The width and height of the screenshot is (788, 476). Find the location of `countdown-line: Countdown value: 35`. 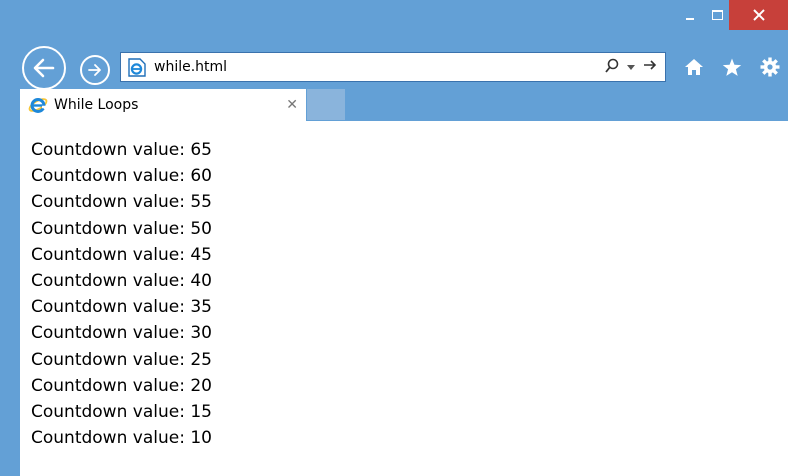

countdown-line: Countdown value: 35 is located at coordinates (121, 307).